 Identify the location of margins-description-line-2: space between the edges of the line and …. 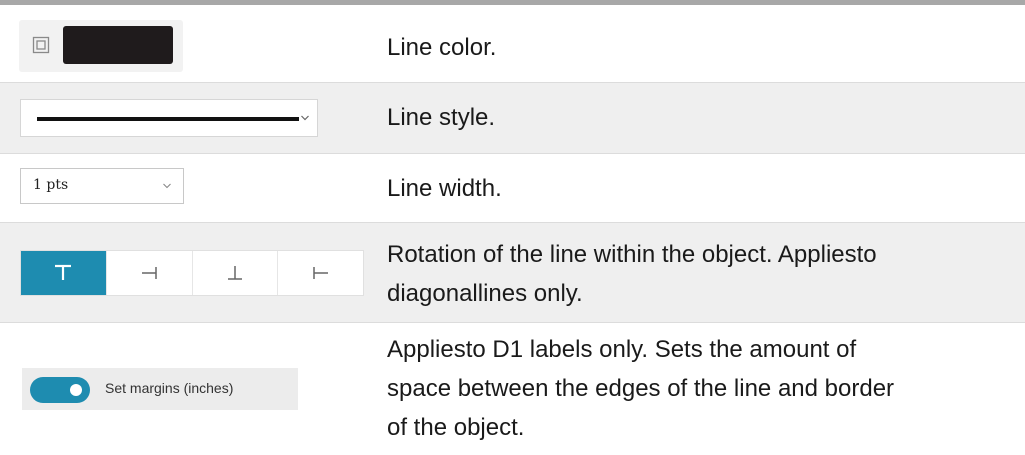
(641, 388).